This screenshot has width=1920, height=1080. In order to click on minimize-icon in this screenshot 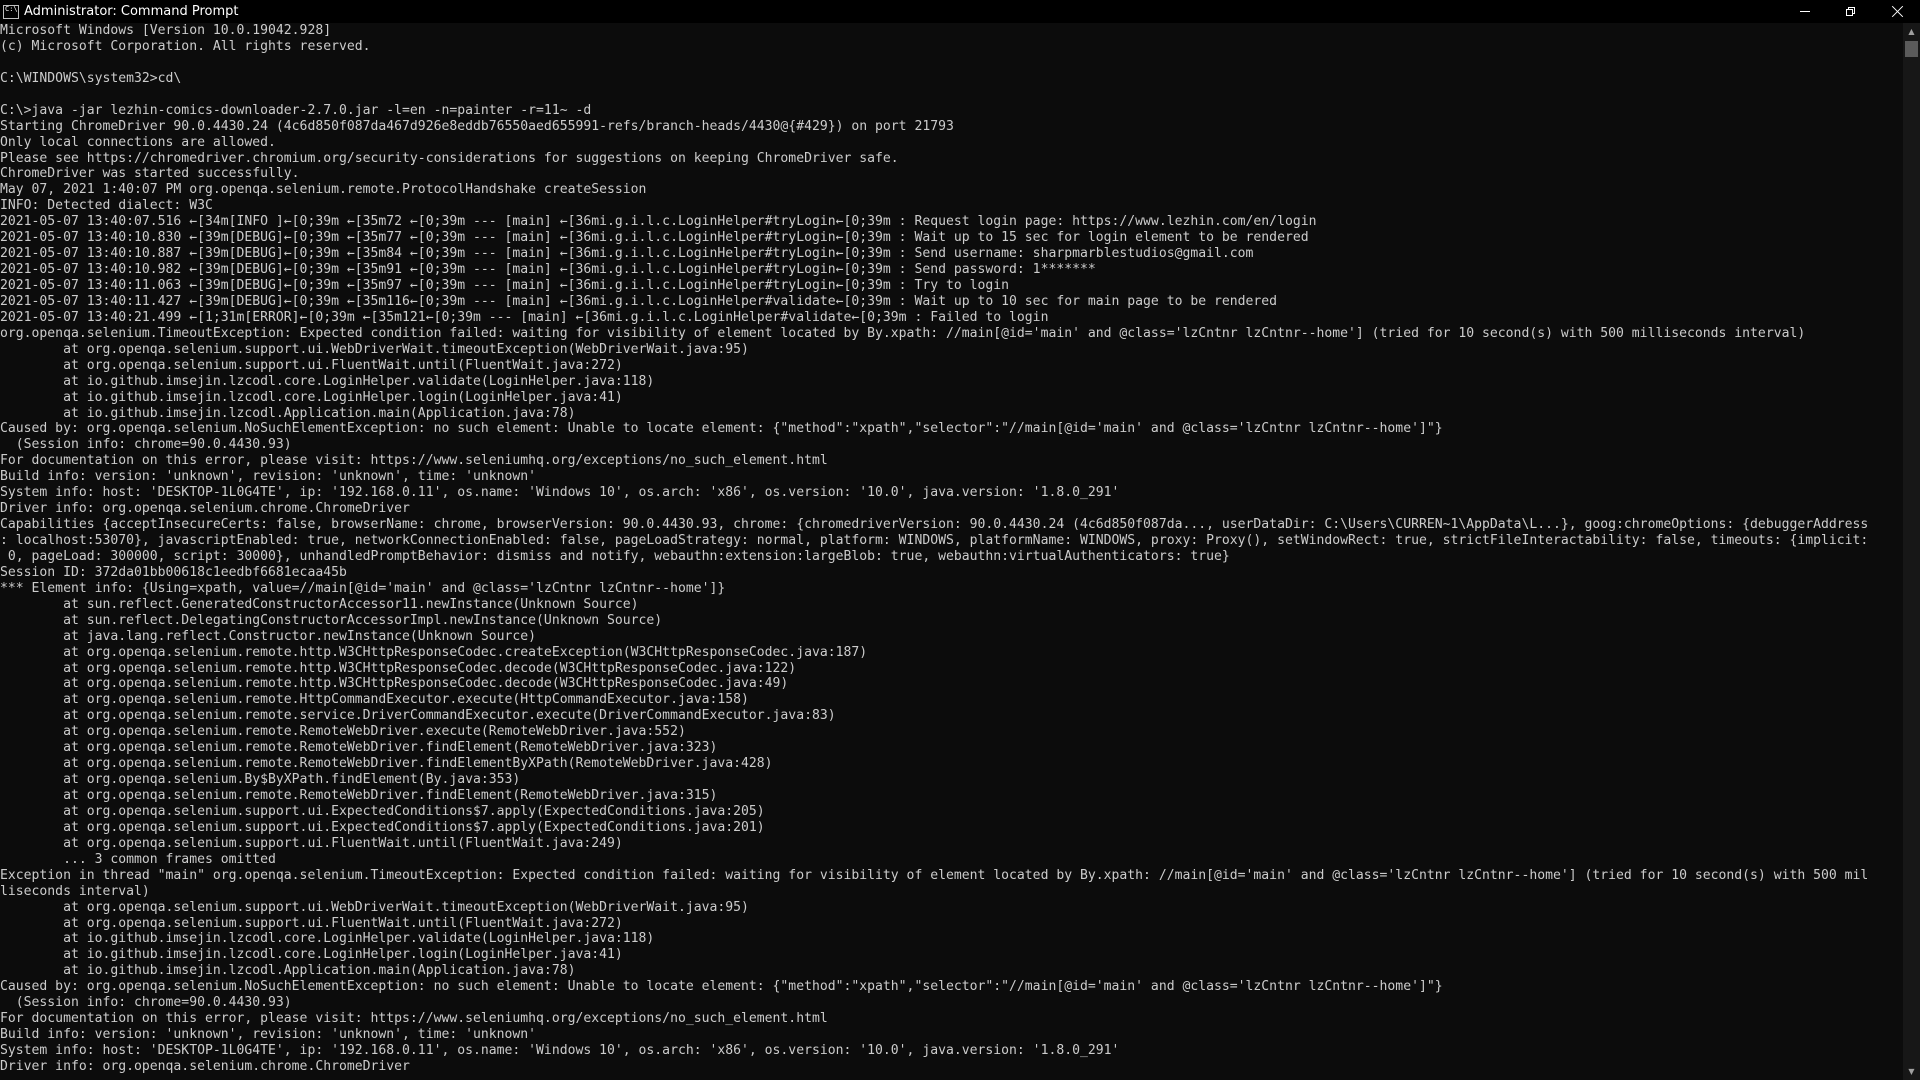, I will do `click(1805, 11)`.